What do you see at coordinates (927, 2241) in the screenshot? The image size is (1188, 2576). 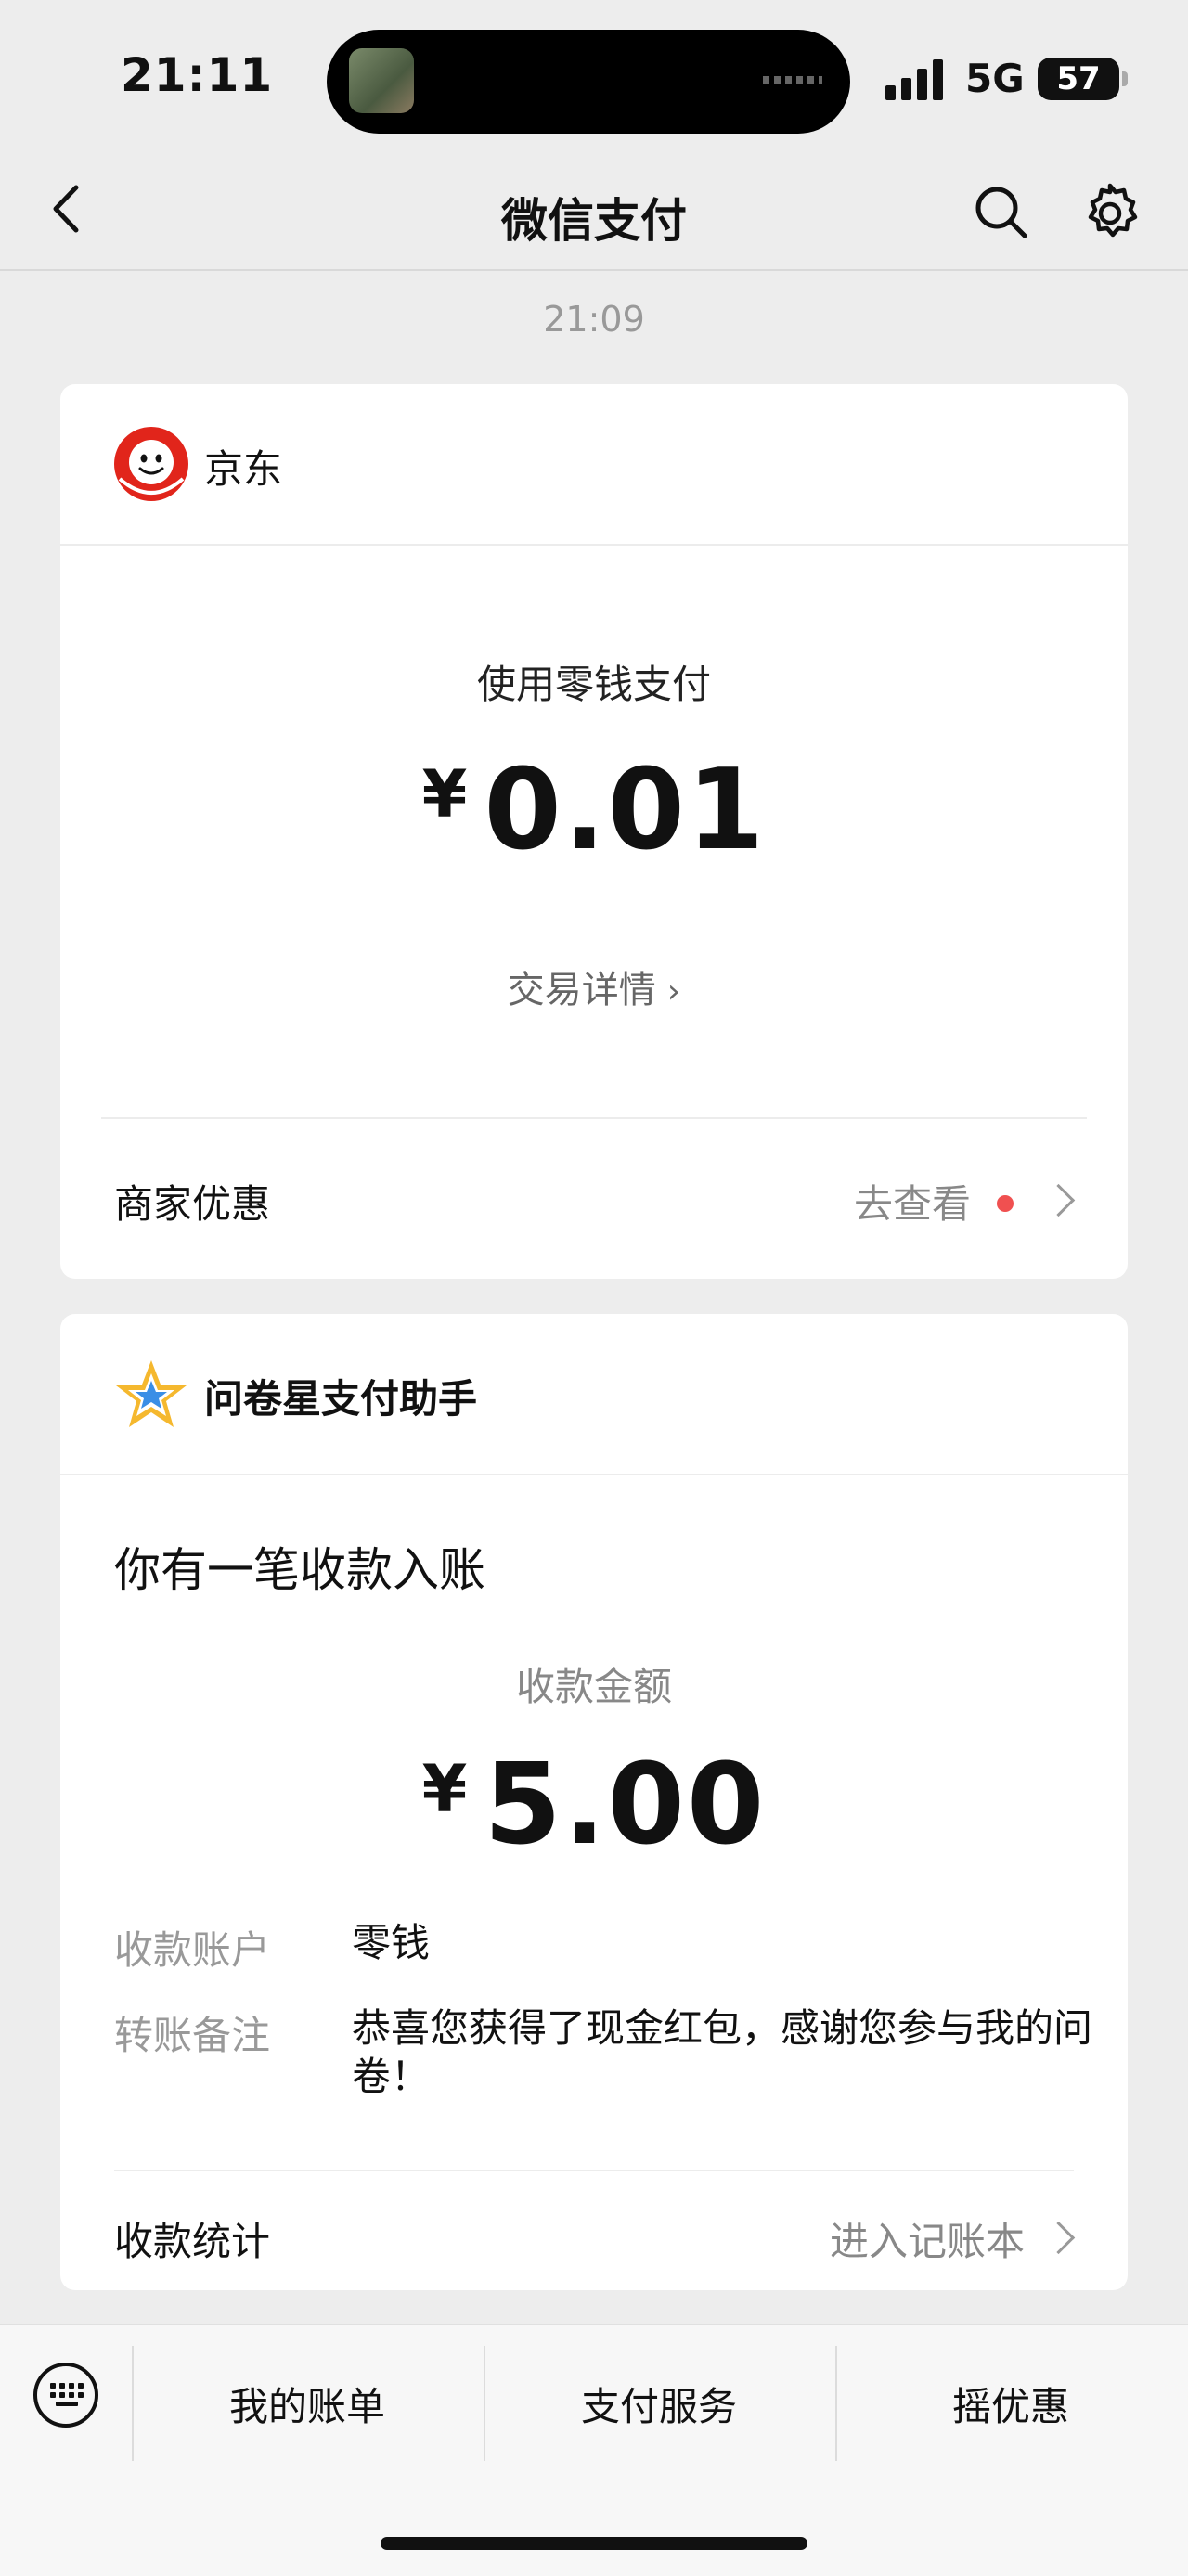 I see `stats-action-label: 进入记账本` at bounding box center [927, 2241].